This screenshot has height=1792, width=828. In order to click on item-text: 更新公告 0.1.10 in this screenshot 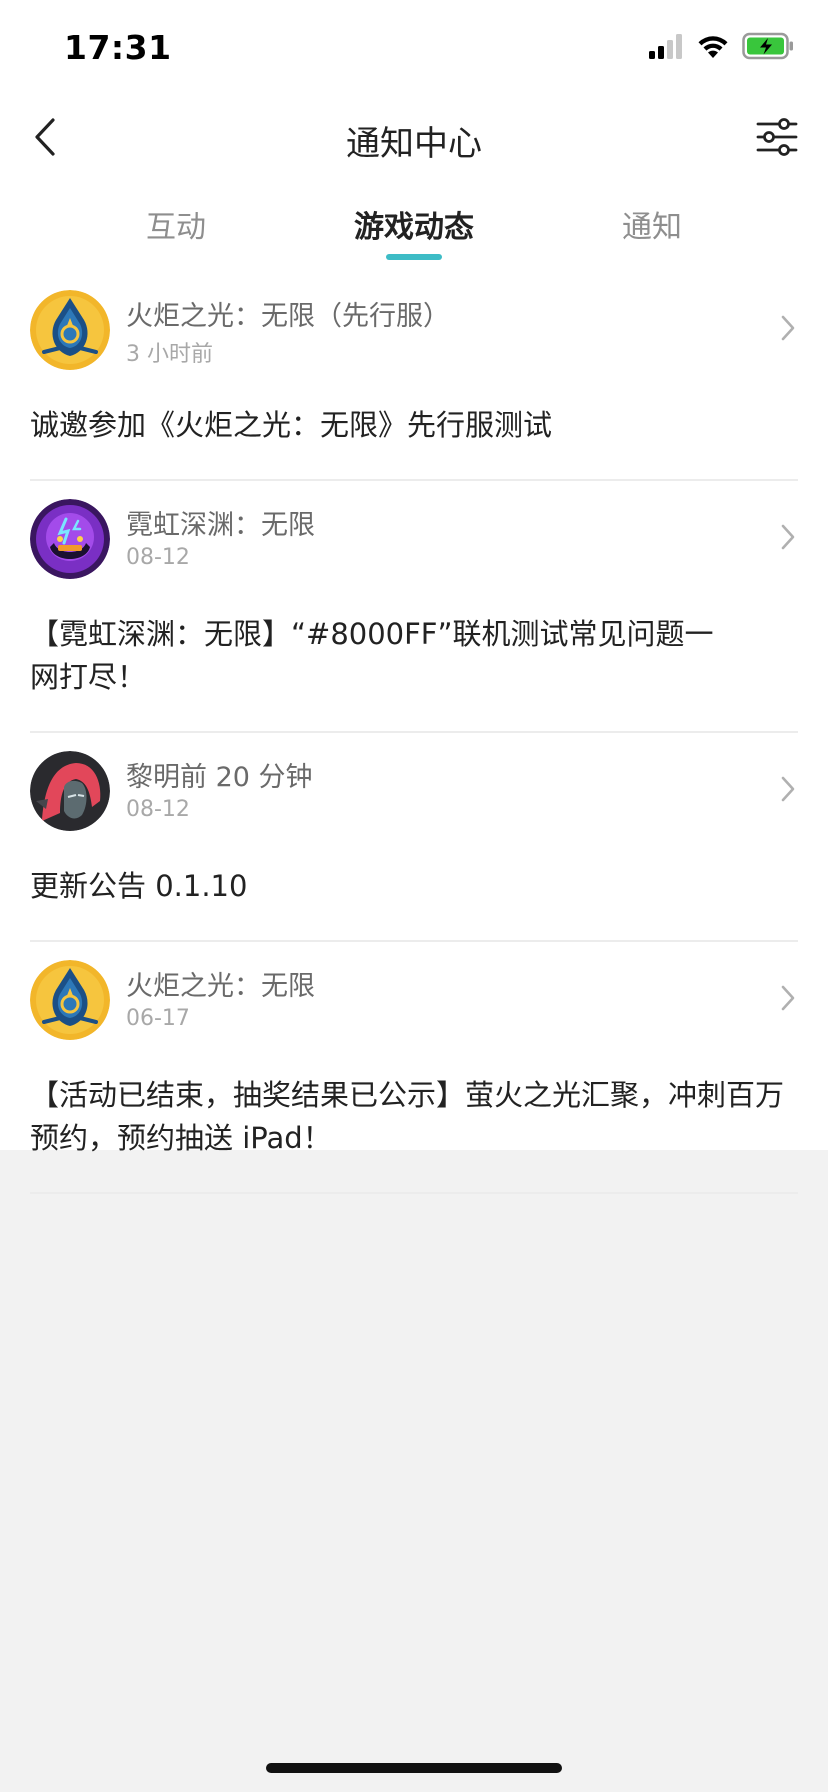, I will do `click(139, 886)`.